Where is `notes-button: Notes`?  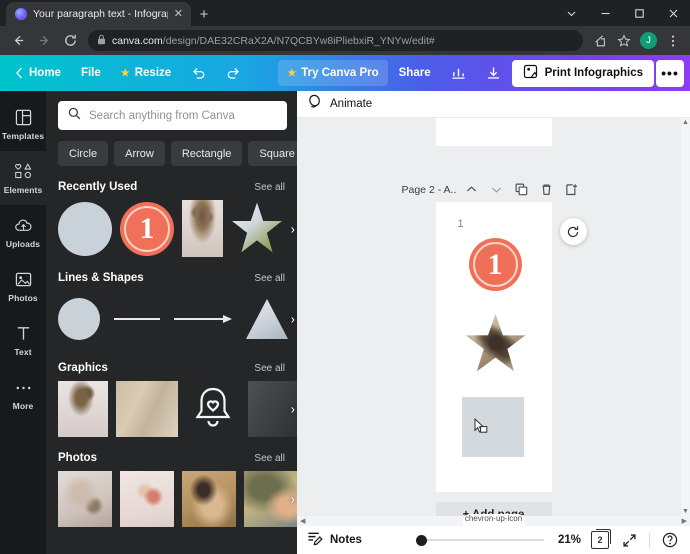
notes-button: Notes is located at coordinates (334, 540).